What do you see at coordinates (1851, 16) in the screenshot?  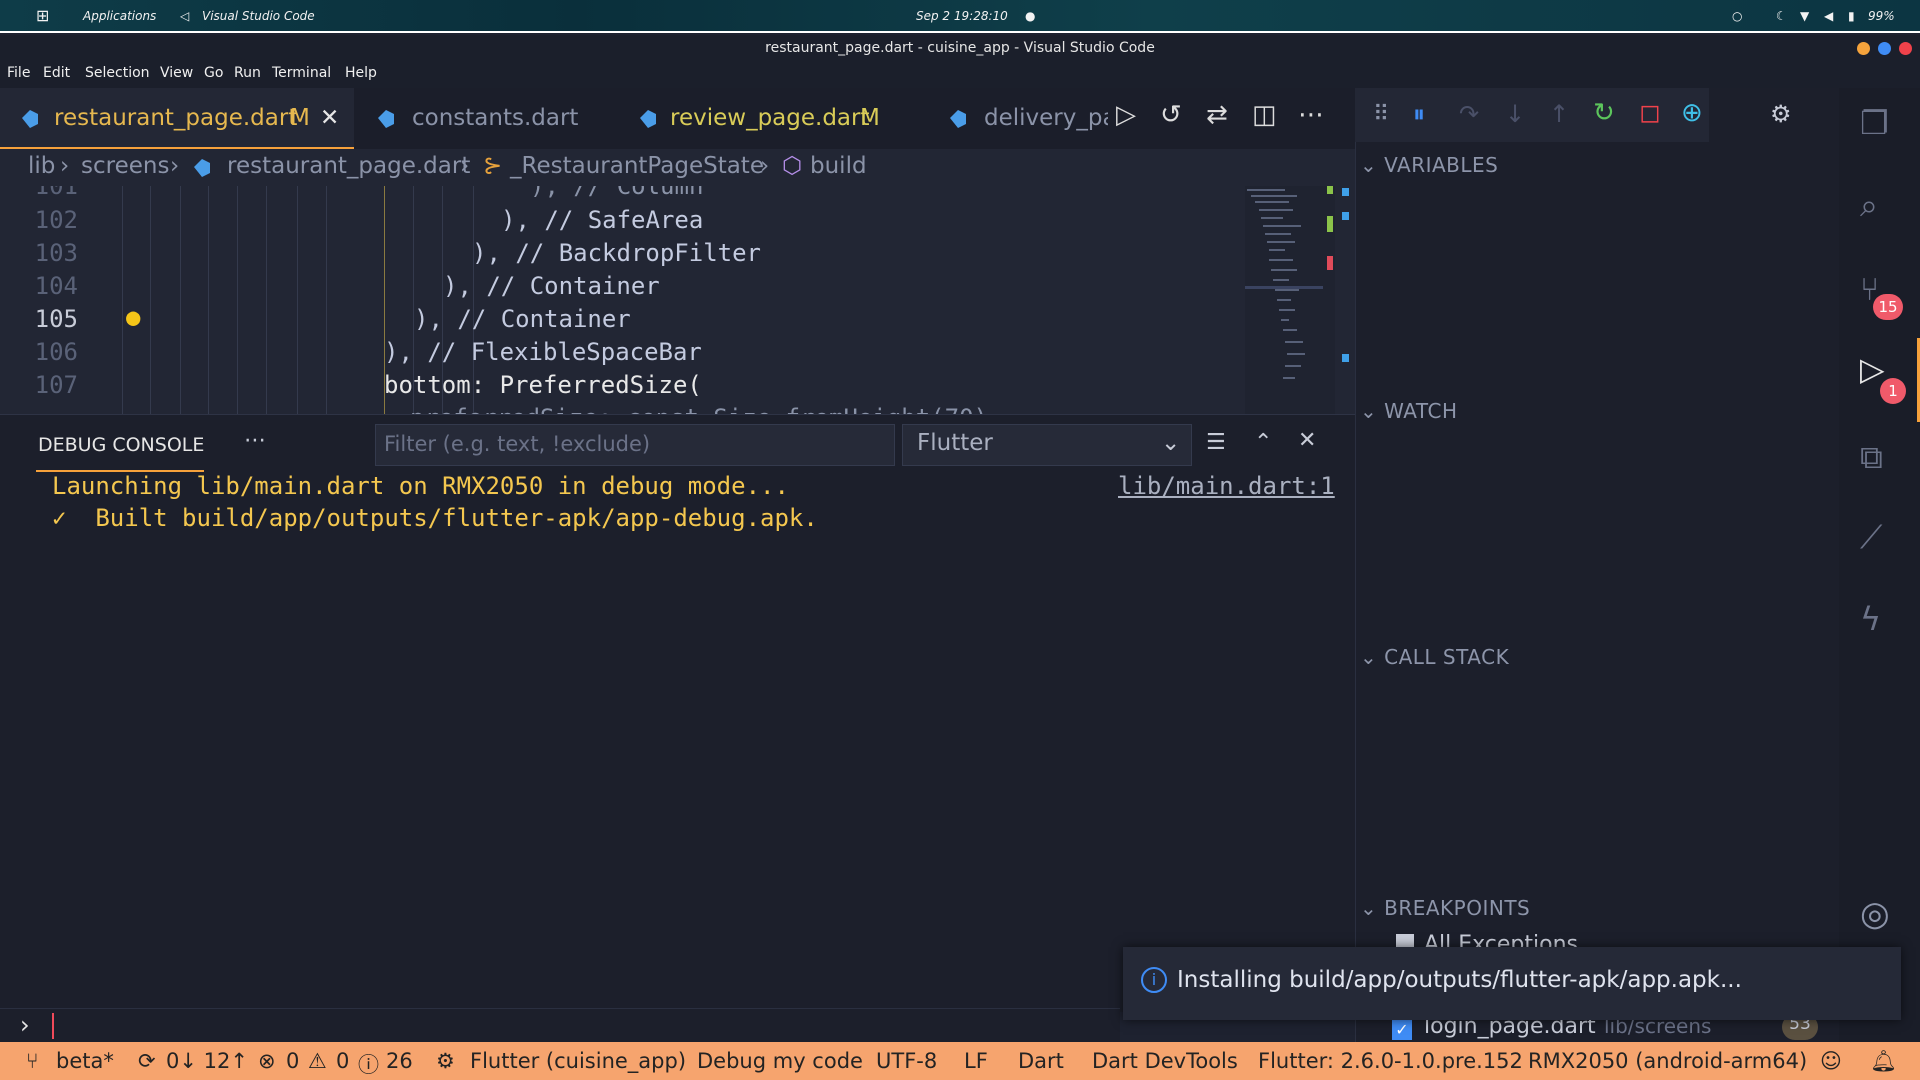 I see `battery-icon: ▮` at bounding box center [1851, 16].